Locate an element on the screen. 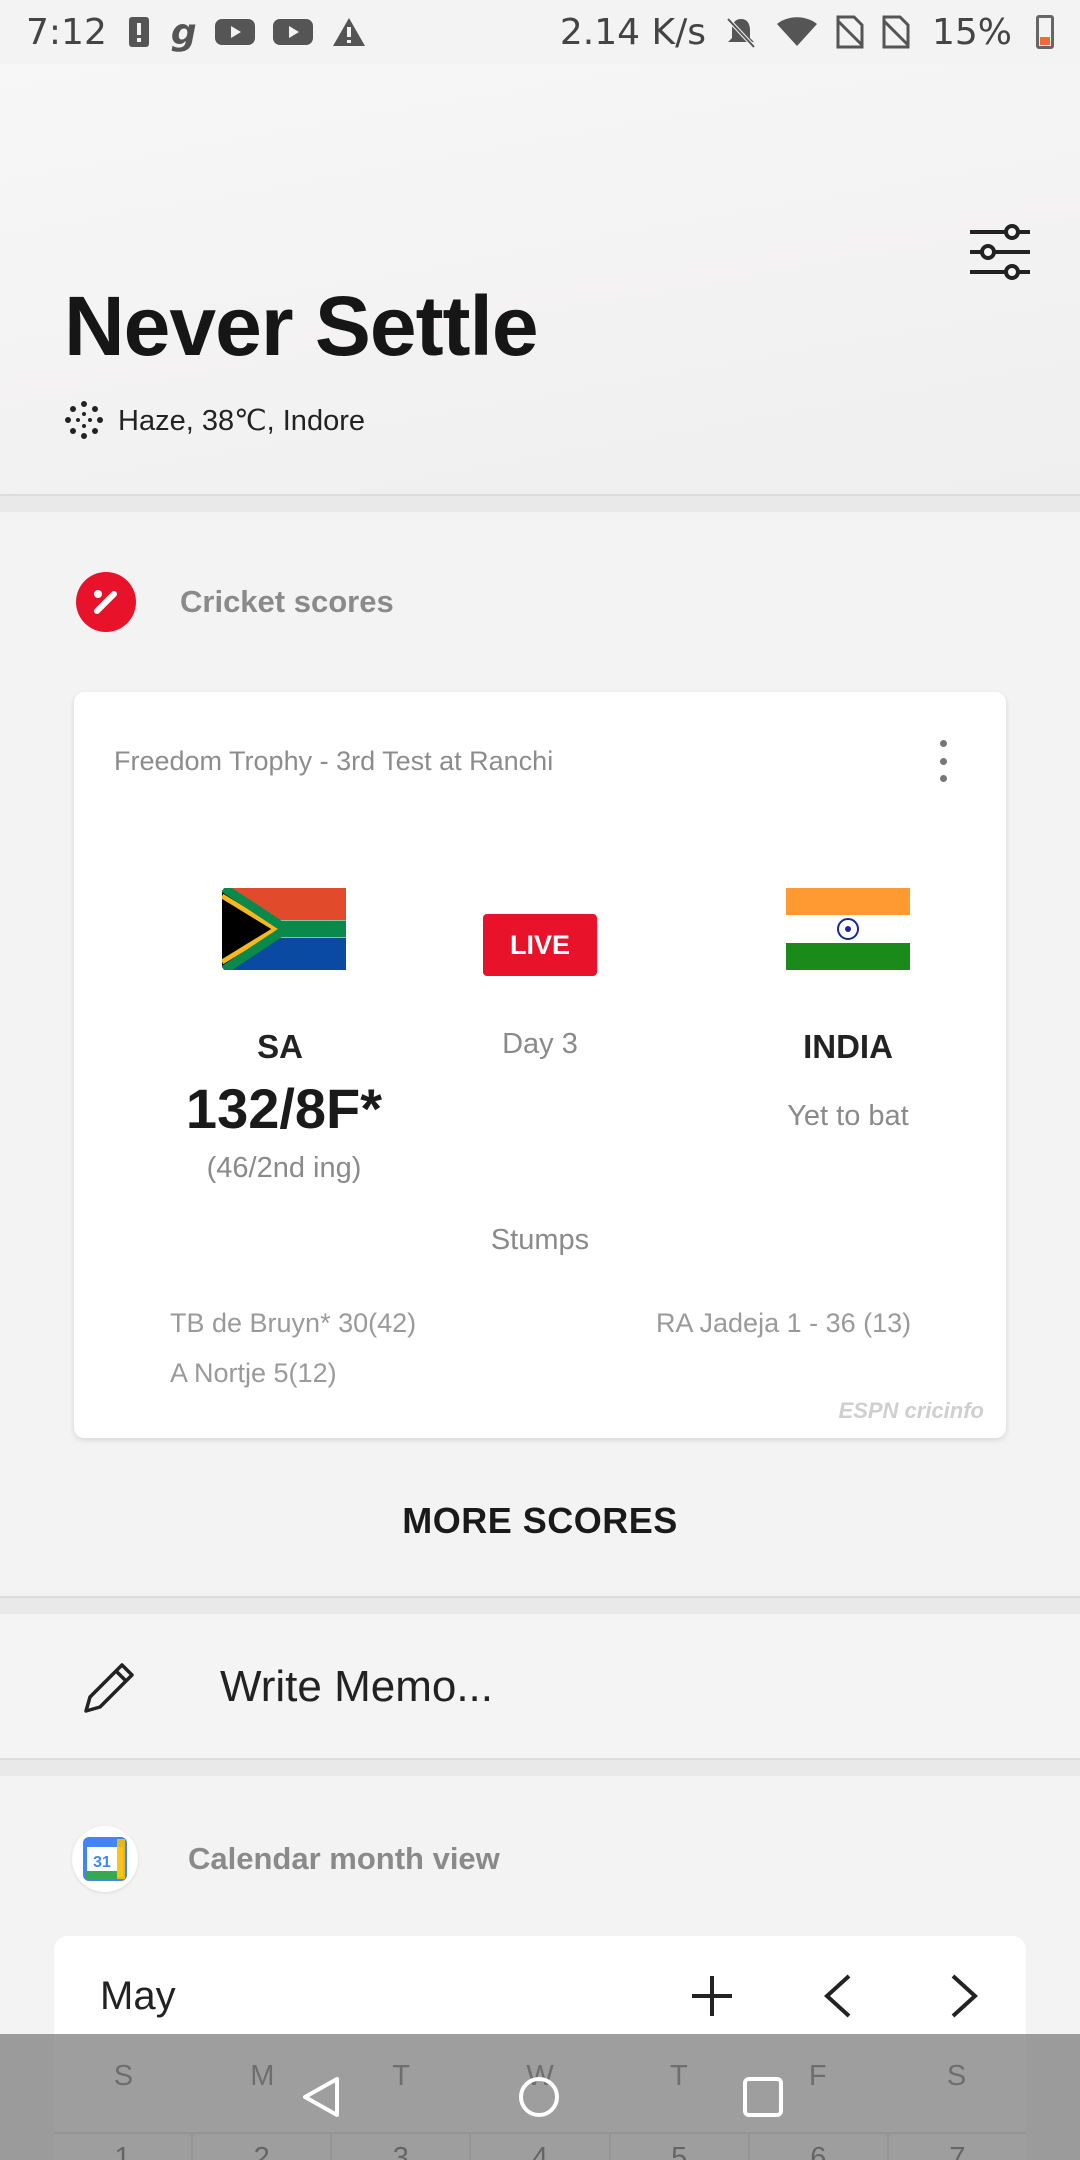 The height and width of the screenshot is (2160, 1080). calendar-month: May is located at coordinates (138, 1996).